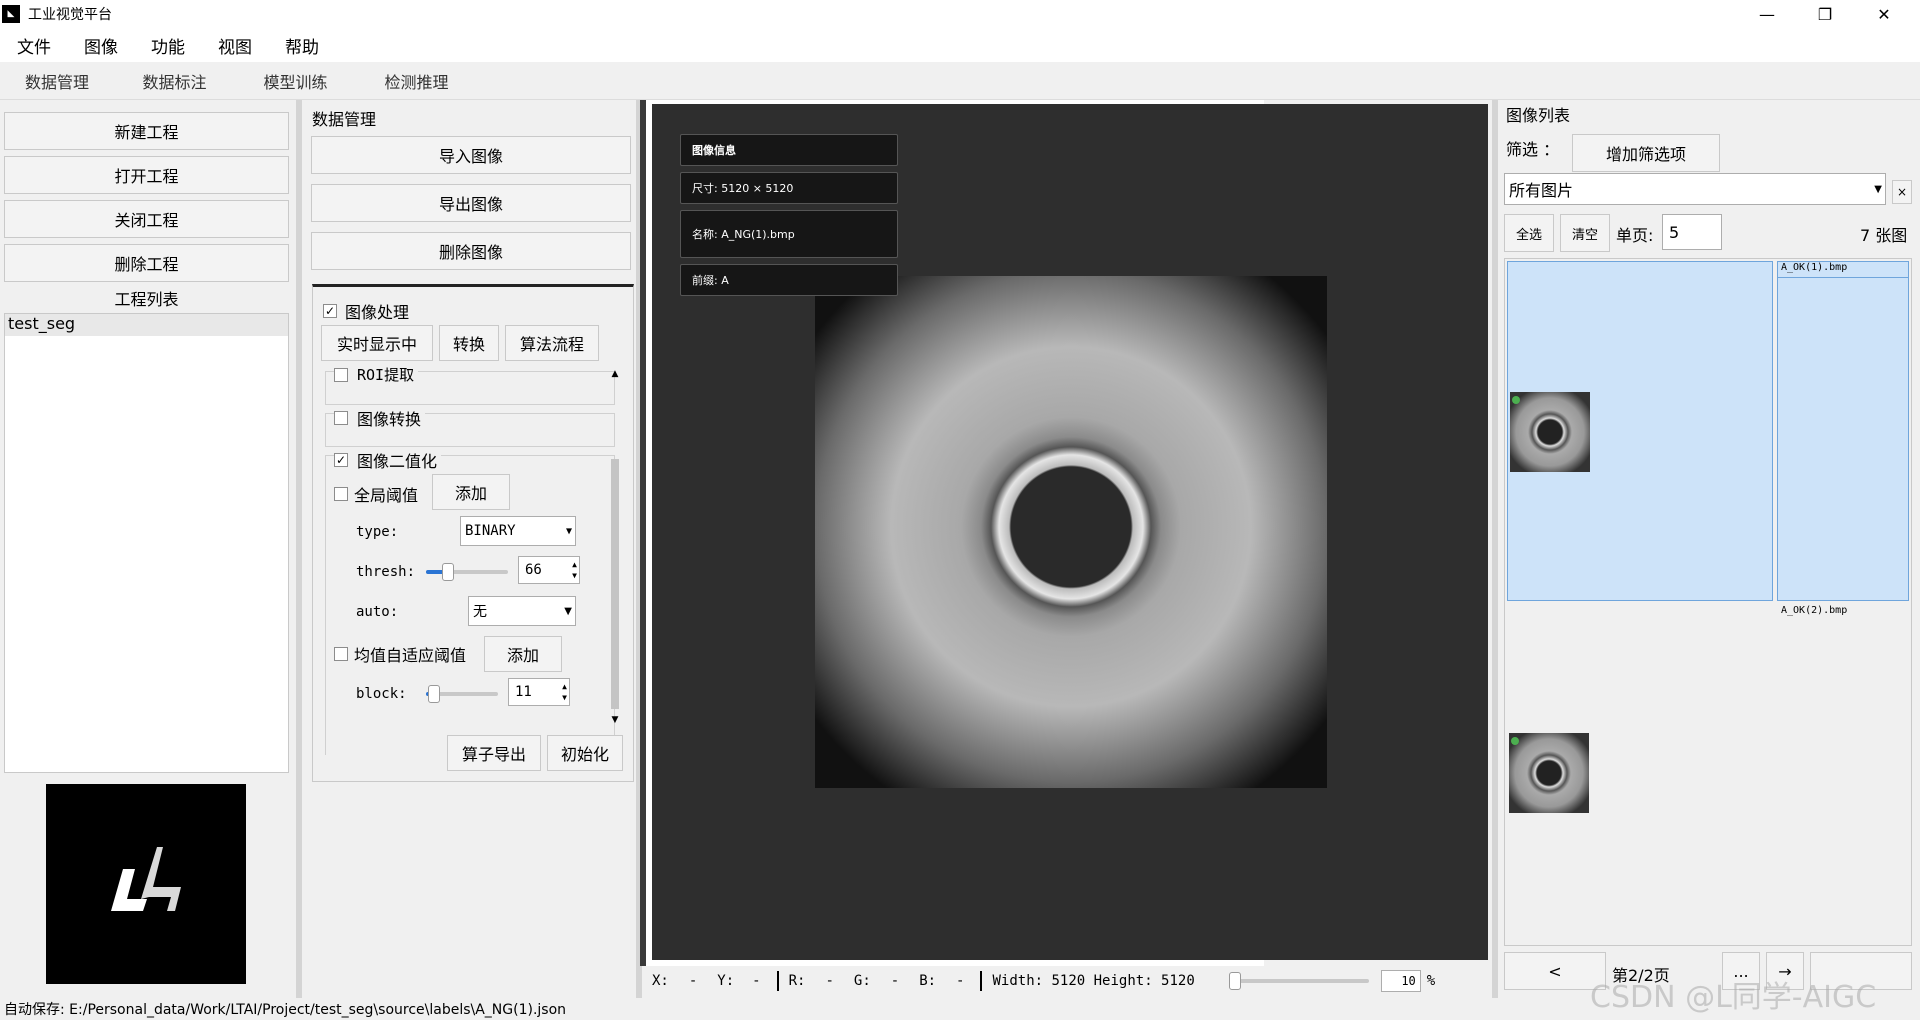 The height and width of the screenshot is (1020, 1920). What do you see at coordinates (471, 251) in the screenshot?
I see `delete-image-button: 删除图像` at bounding box center [471, 251].